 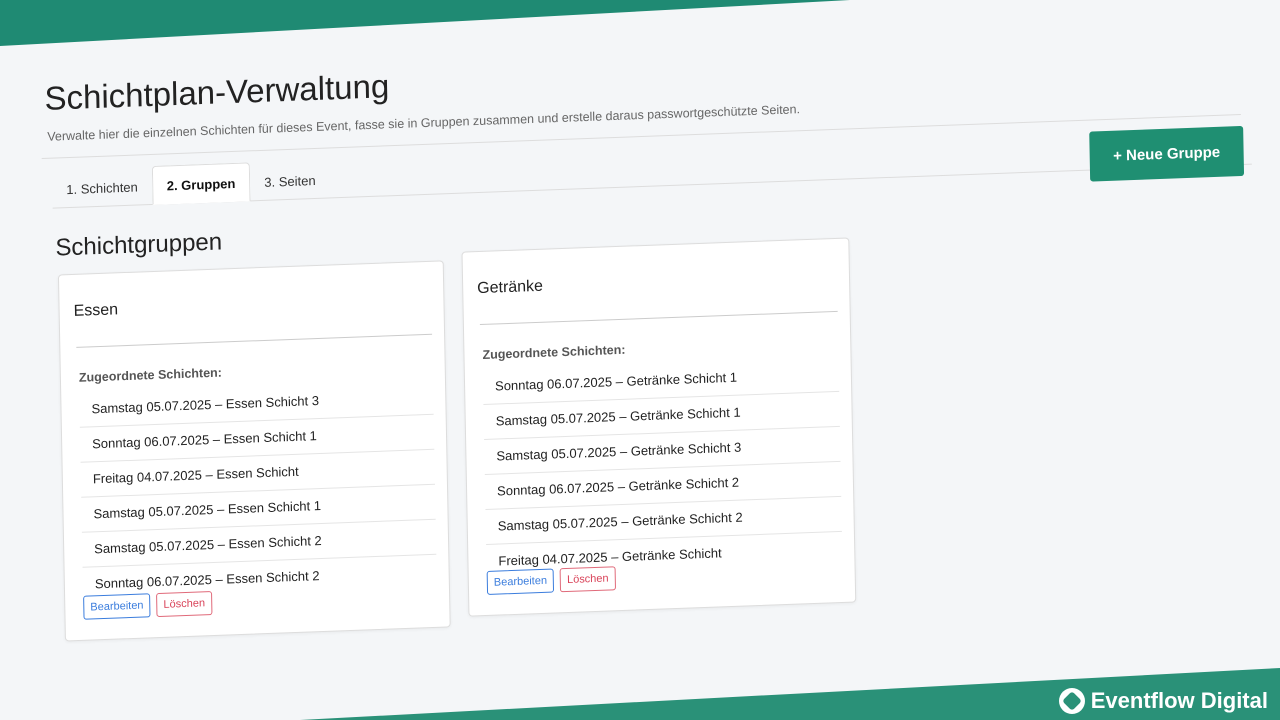 What do you see at coordinates (1179, 700) in the screenshot?
I see `brand-name: Eventflow Digital` at bounding box center [1179, 700].